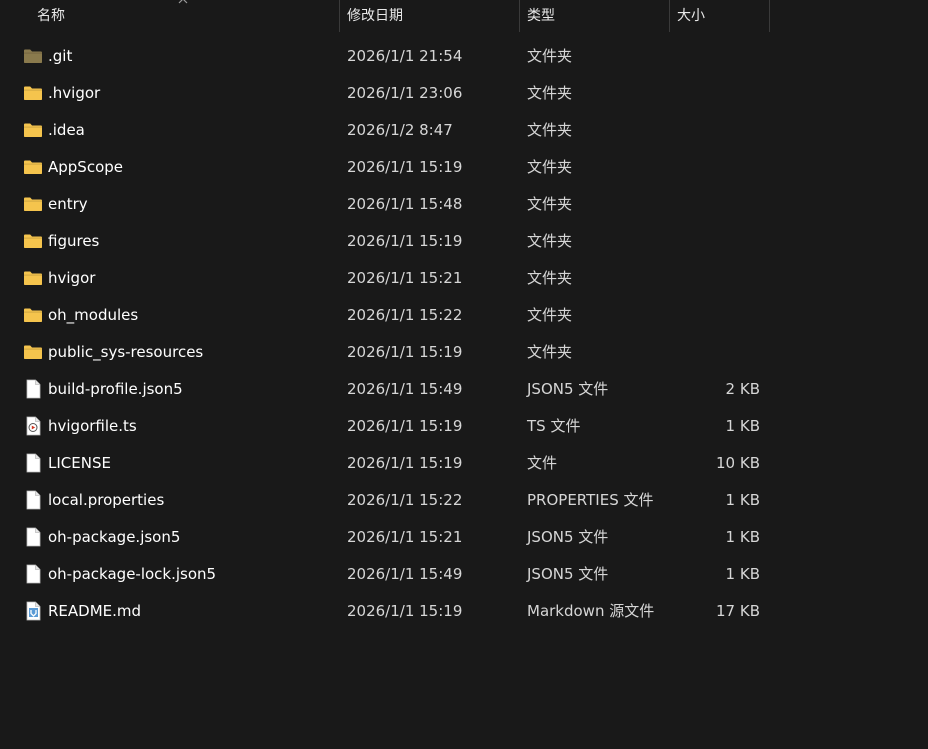 Image resolution: width=928 pixels, height=749 pixels. Describe the element at coordinates (464, 56) in the screenshot. I see `file-row: .git 2026/1/1 21:54 文件夹` at that location.